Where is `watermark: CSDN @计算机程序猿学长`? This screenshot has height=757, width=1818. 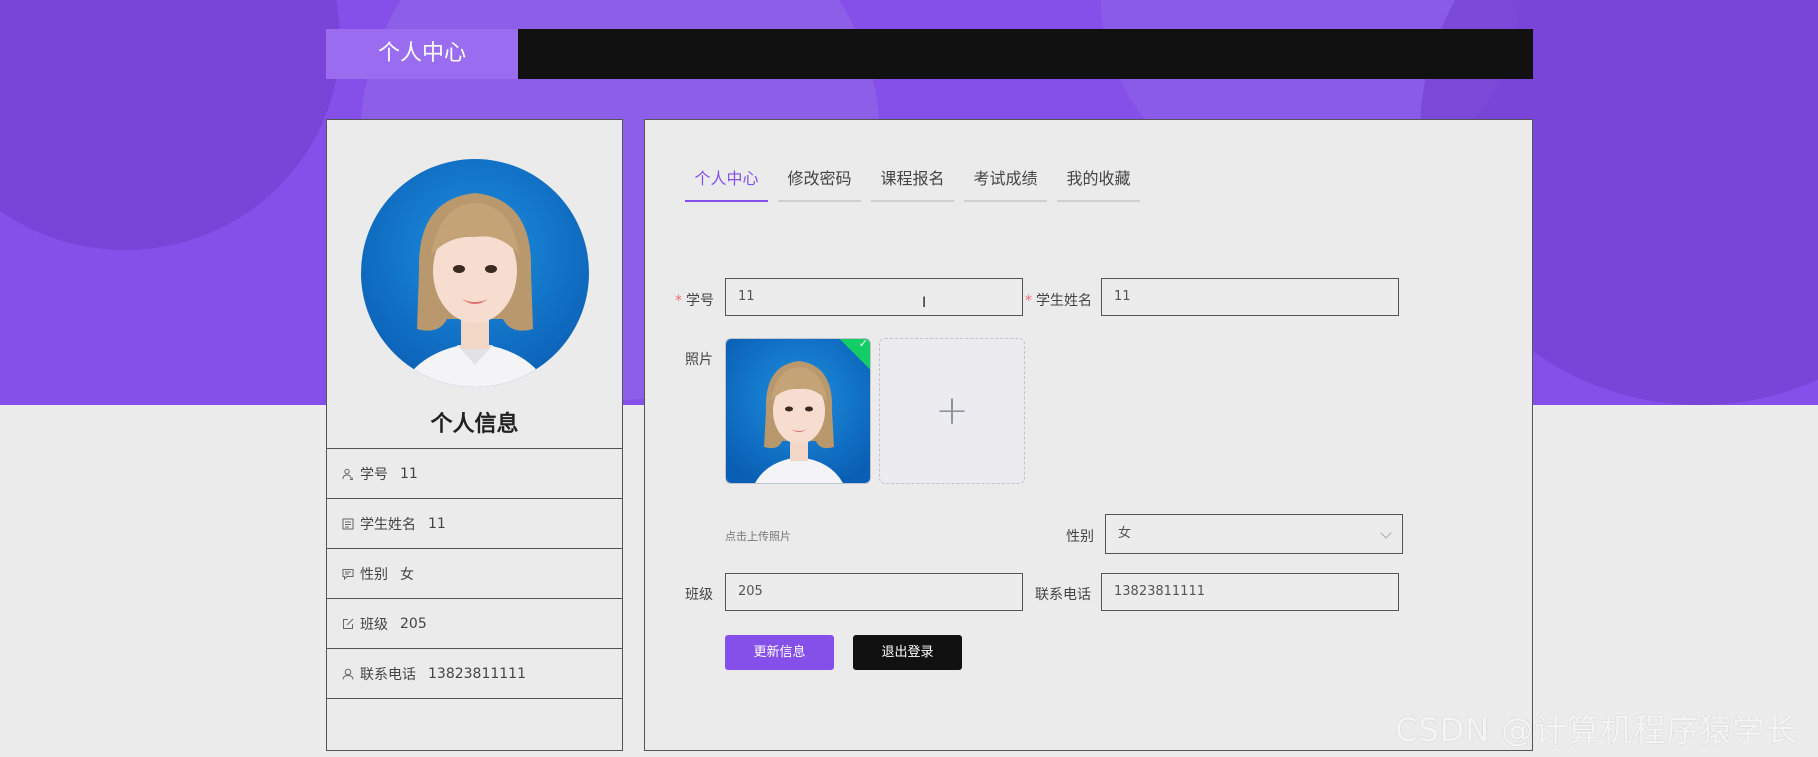 watermark: CSDN @计算机程序猿学长 is located at coordinates (1597, 730).